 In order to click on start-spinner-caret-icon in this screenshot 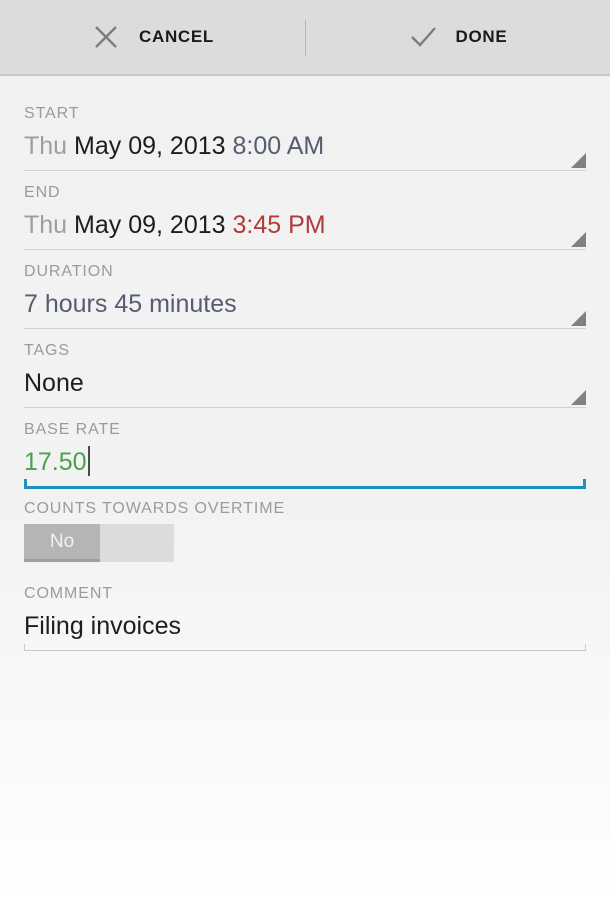, I will do `click(578, 160)`.